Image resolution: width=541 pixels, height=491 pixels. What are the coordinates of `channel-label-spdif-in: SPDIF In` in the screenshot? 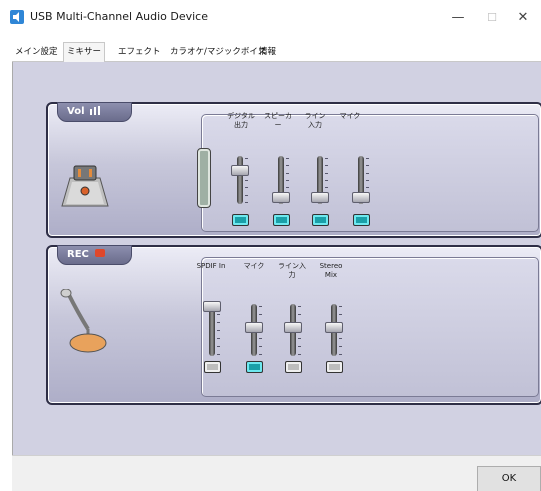 It's located at (211, 266).